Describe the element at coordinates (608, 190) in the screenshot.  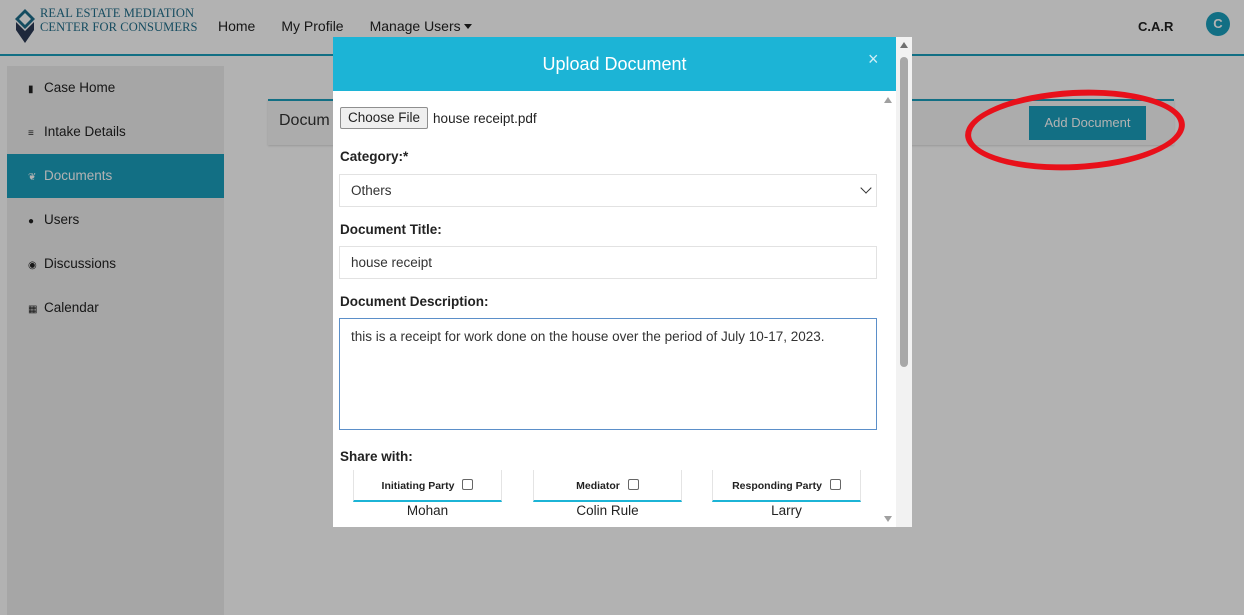
I see `category-select: Others` at that location.